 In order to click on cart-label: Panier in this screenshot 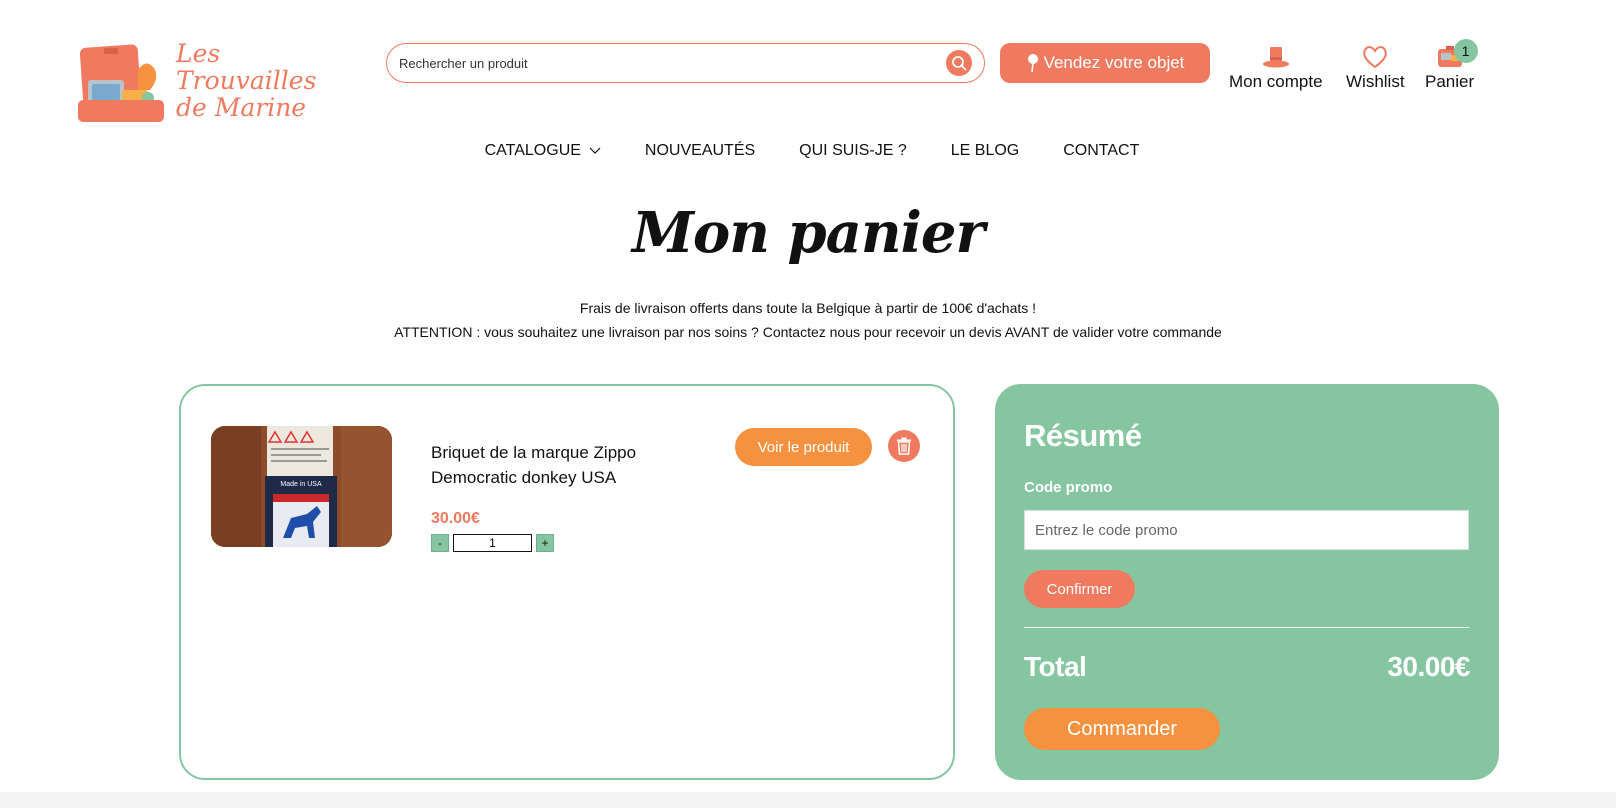, I will do `click(1450, 81)`.